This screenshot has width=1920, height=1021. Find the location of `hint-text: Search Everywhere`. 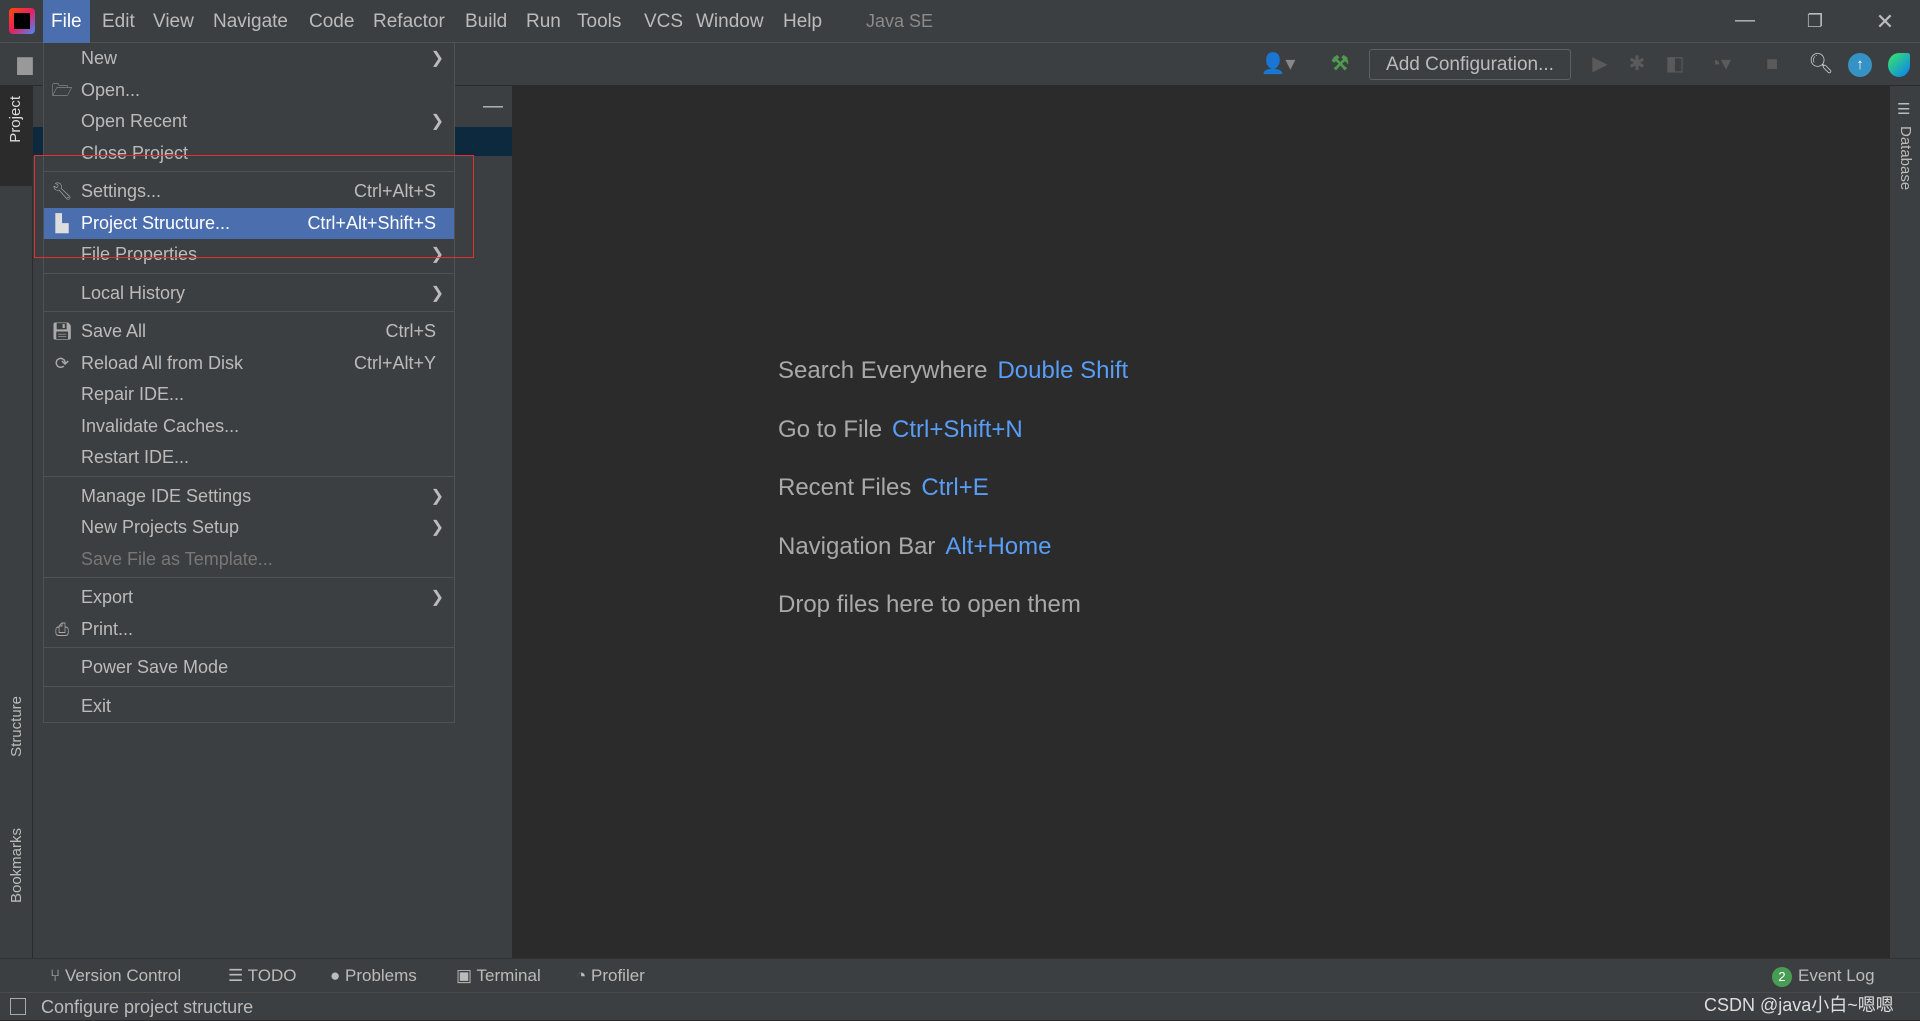

hint-text: Search Everywhere is located at coordinates (883, 370).